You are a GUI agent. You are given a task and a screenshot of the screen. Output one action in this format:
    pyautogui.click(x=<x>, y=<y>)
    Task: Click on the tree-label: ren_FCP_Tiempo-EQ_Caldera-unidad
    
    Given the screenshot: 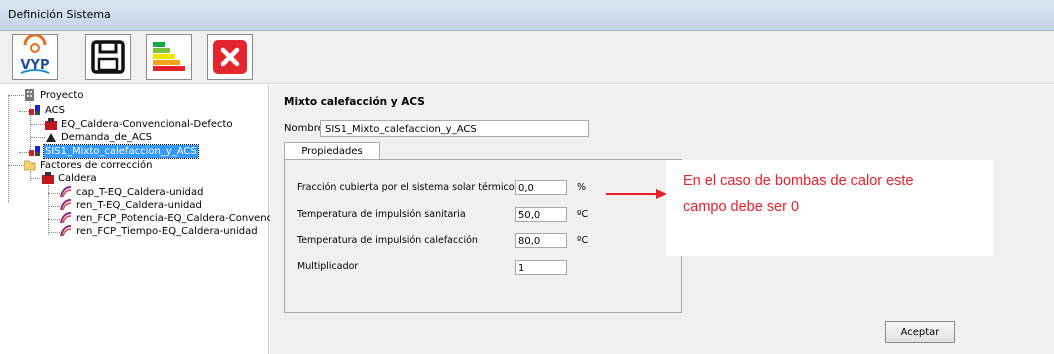 What is the action you would take?
    pyautogui.click(x=167, y=231)
    